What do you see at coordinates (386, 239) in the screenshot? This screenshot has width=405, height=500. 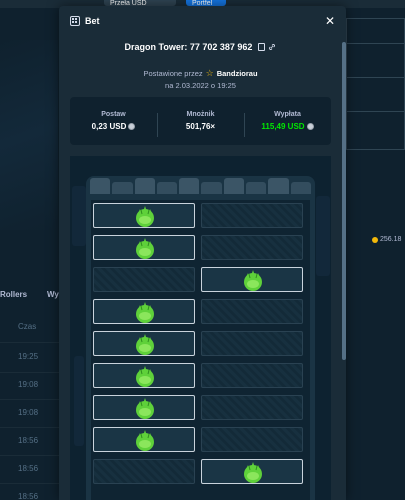 I see `background-badge: 256.18` at bounding box center [386, 239].